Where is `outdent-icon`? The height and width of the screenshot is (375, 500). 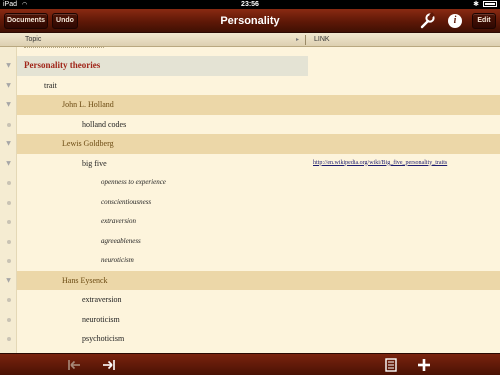
outdent-icon is located at coordinates (74, 365).